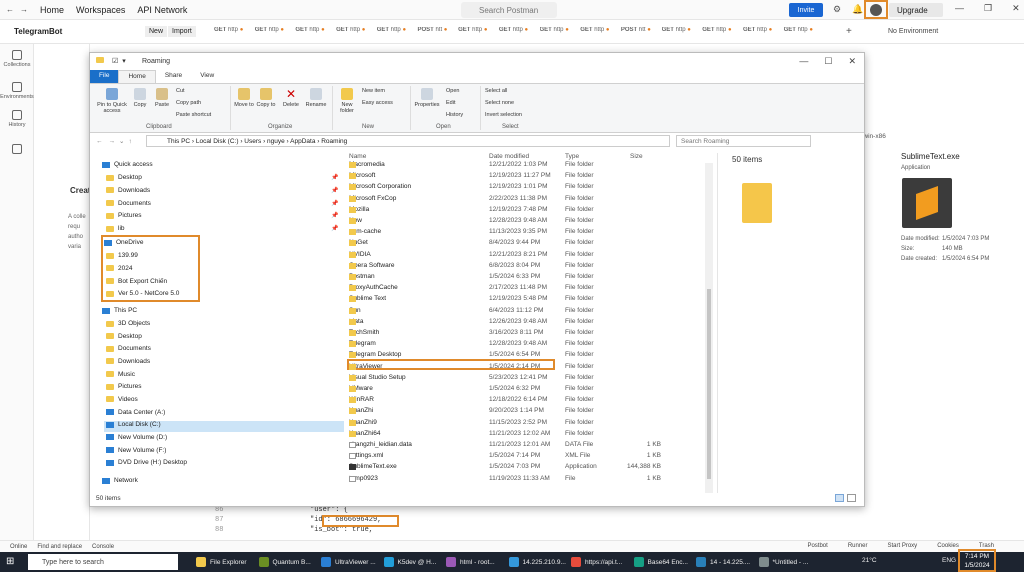 The image size is (1024, 572). Describe the element at coordinates (266, 98) in the screenshot. I see `copy-to-button: Copy to` at that location.